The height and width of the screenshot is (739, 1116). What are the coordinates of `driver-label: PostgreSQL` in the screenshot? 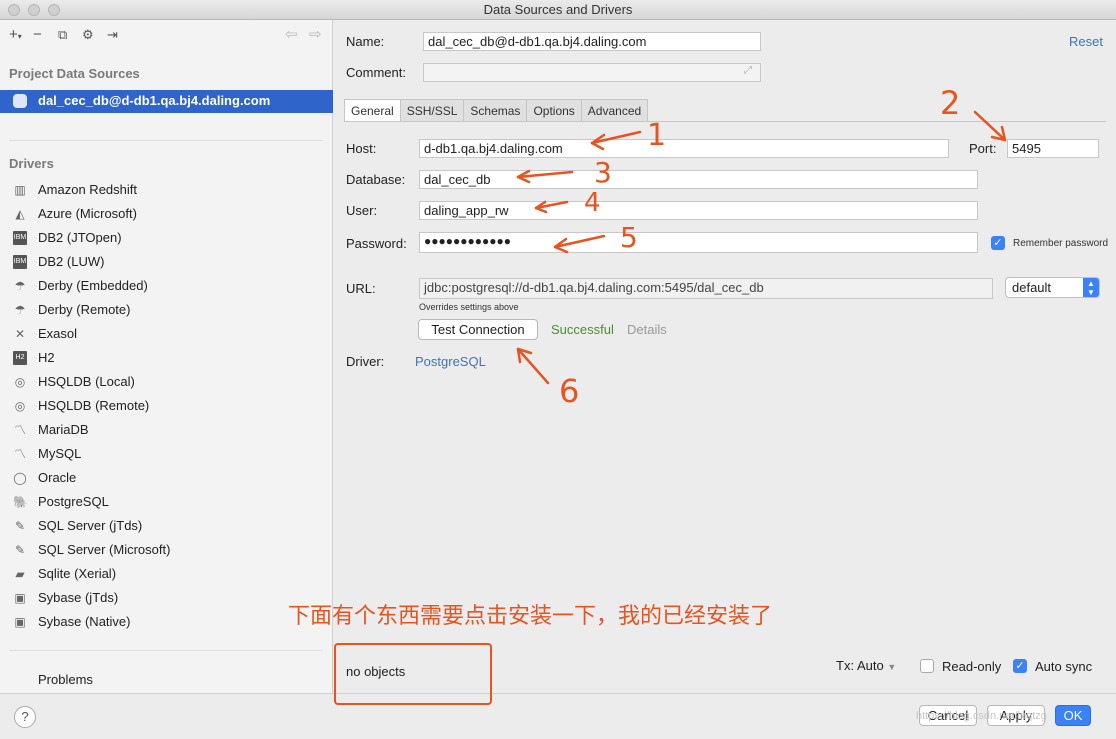 It's located at (73, 501).